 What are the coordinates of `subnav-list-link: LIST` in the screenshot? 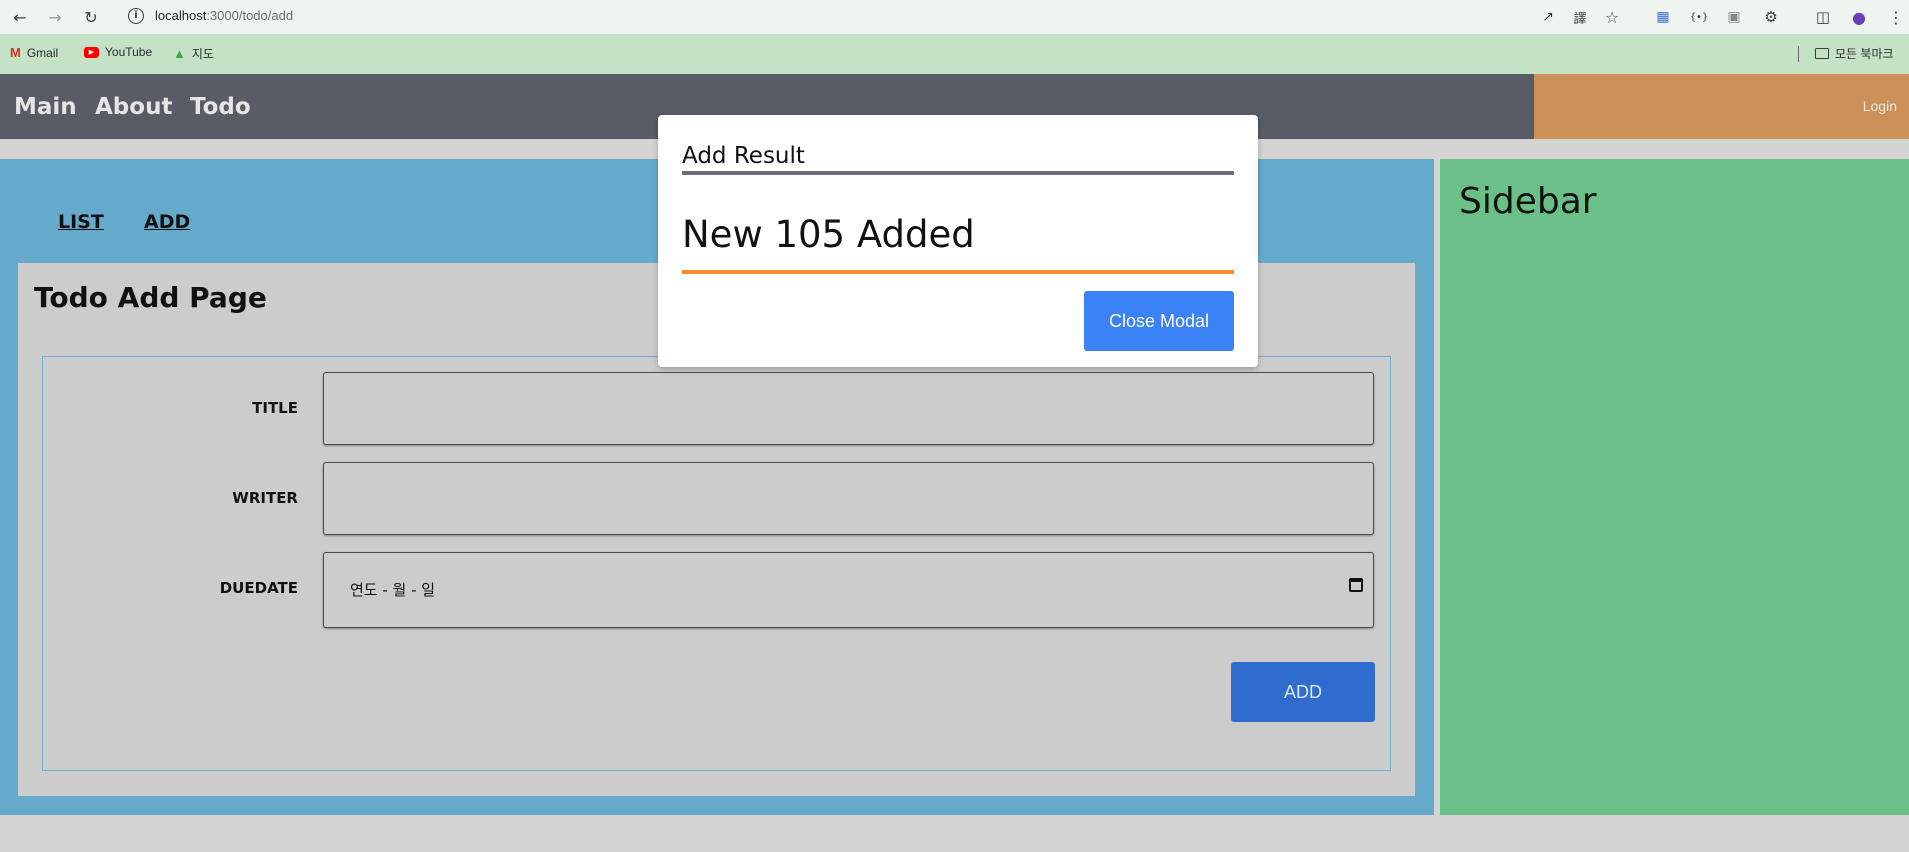 It's located at (81, 222).